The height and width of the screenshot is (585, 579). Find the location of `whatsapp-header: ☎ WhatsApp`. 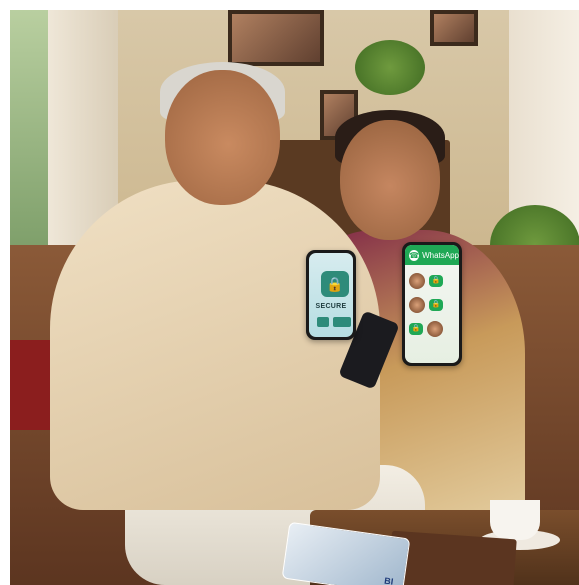

whatsapp-header: ☎ WhatsApp is located at coordinates (432, 255).